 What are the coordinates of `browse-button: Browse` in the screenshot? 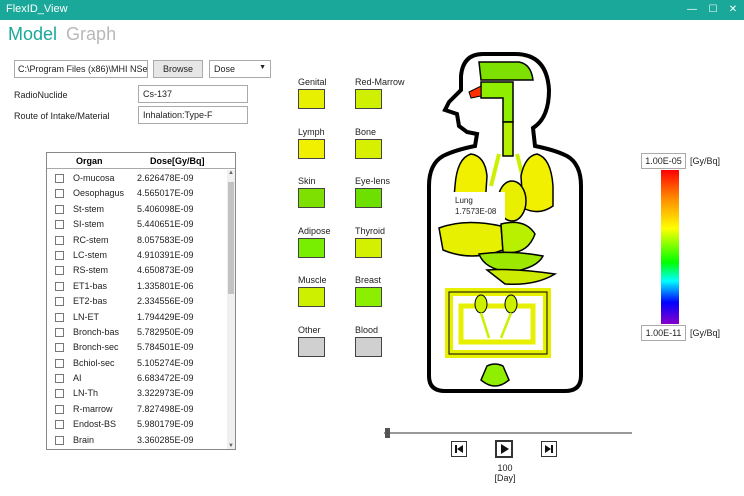 It's located at (178, 69).